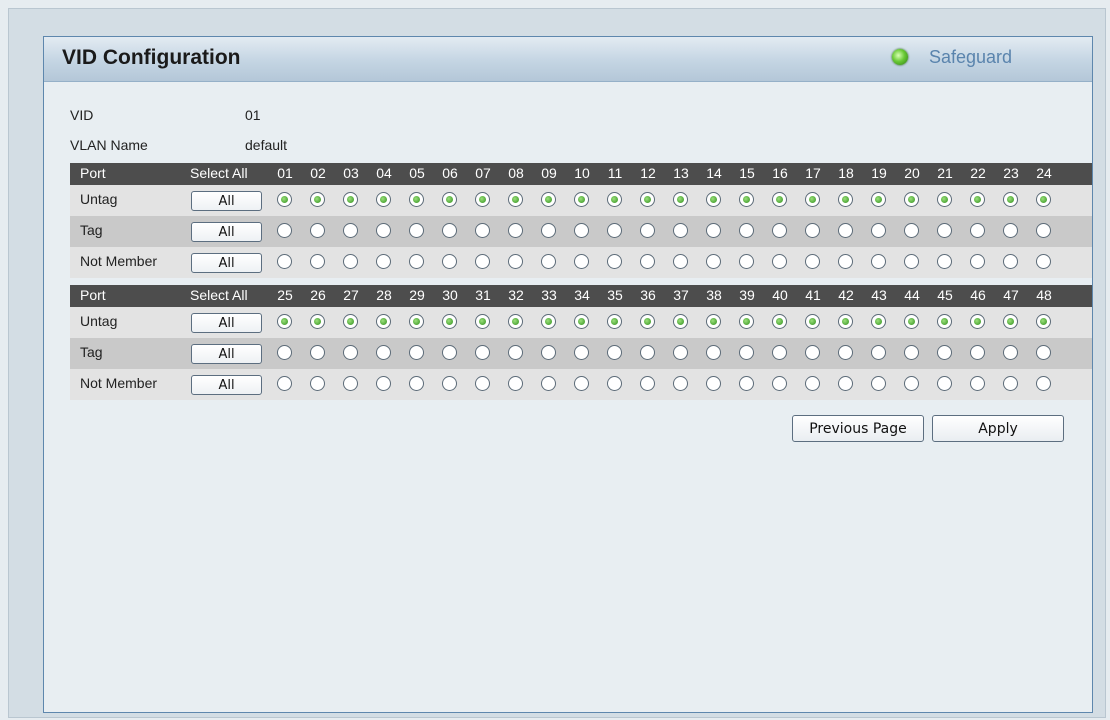  I want to click on previous-page-button: Previous Page, so click(858, 428).